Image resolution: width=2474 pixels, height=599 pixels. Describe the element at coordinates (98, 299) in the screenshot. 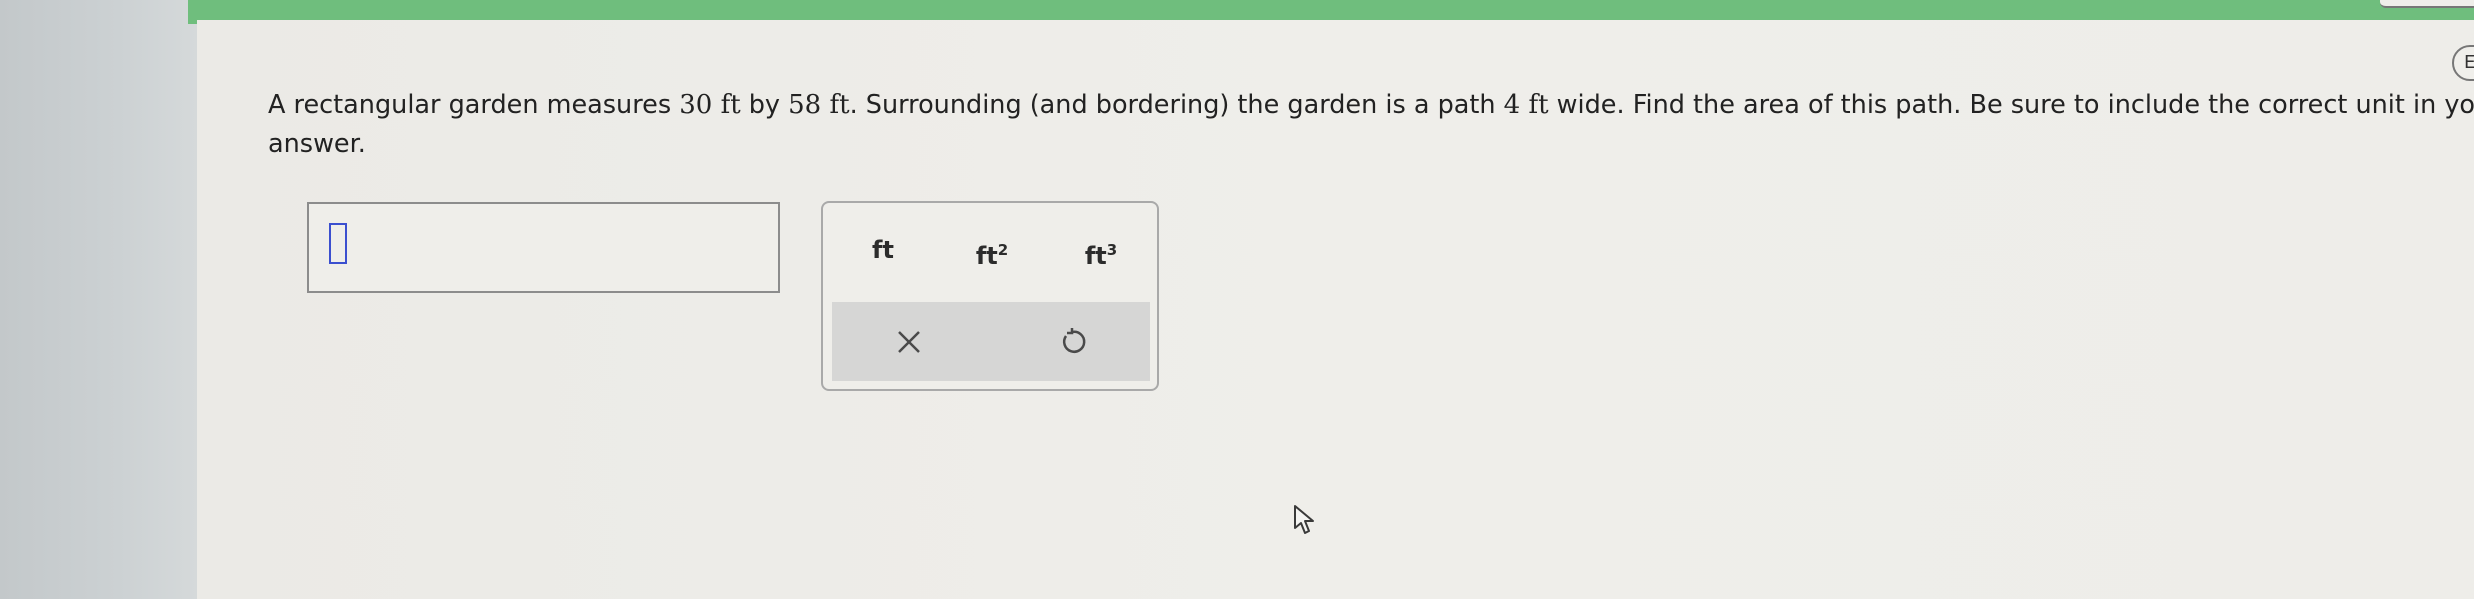

I see `left-gutter` at that location.